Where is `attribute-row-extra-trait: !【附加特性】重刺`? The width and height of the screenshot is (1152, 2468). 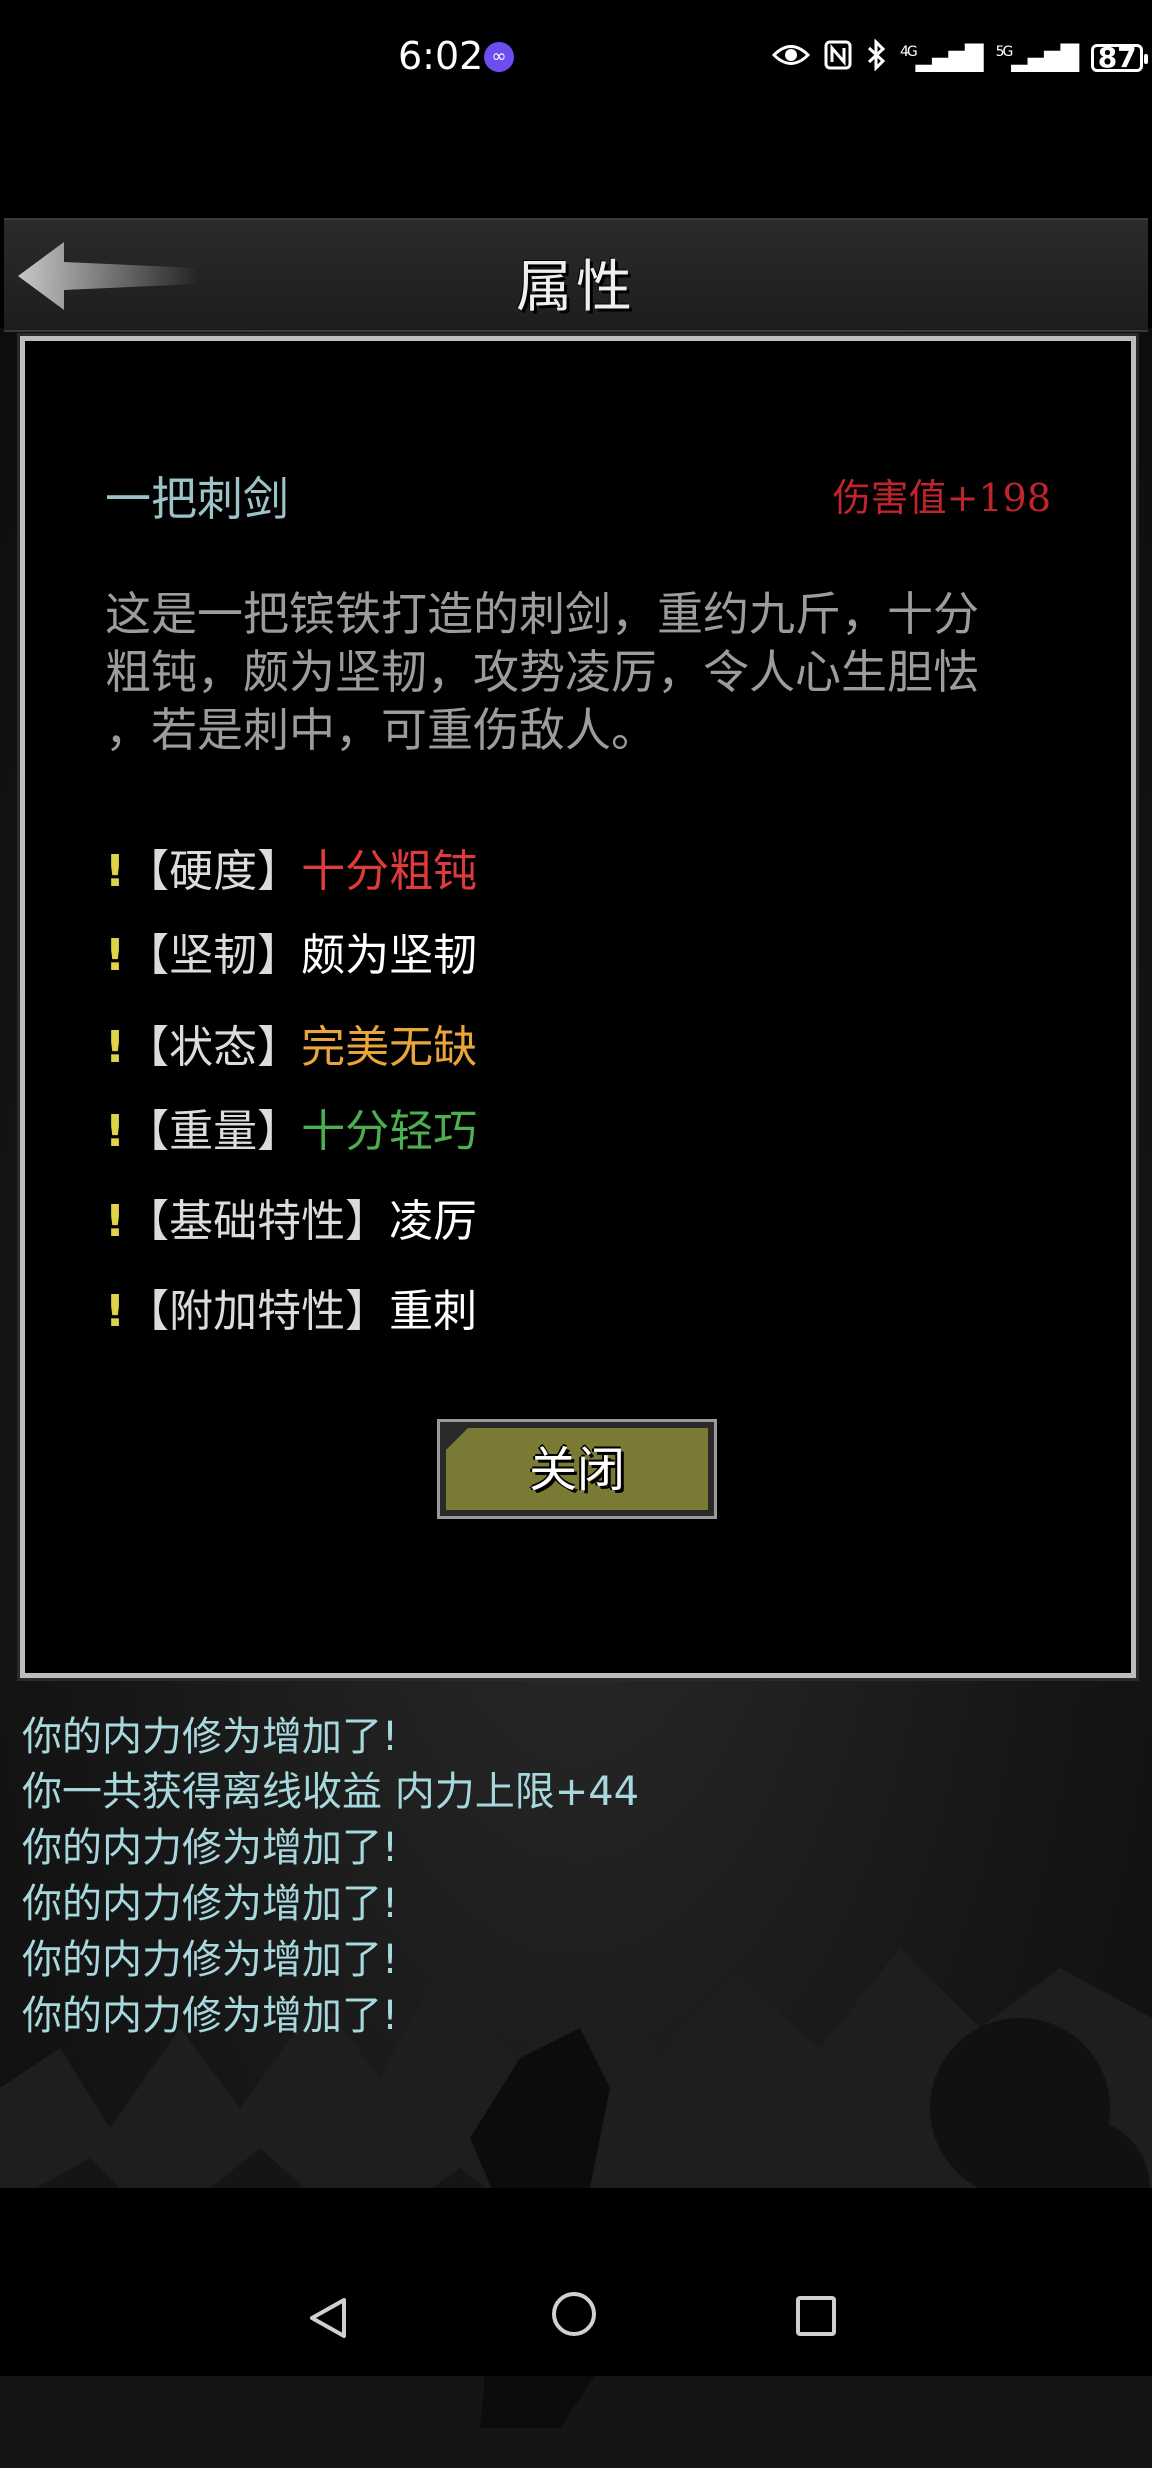
attribute-row-extra-trait: !【附加特性】重刺 is located at coordinates (291, 1306).